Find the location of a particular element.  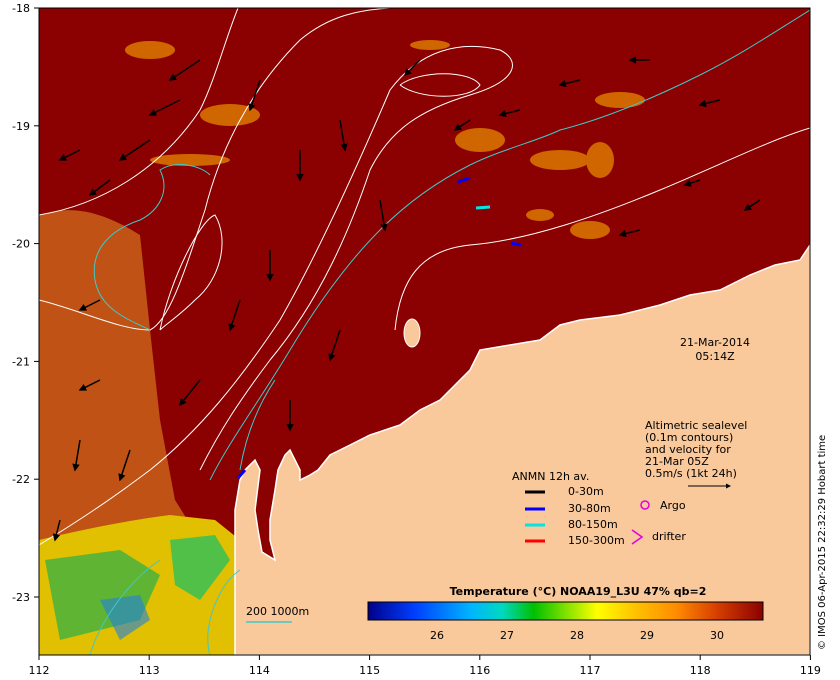

altimetry-note-line: 0.5m/s (1kt 24h) is located at coordinates (691, 473).